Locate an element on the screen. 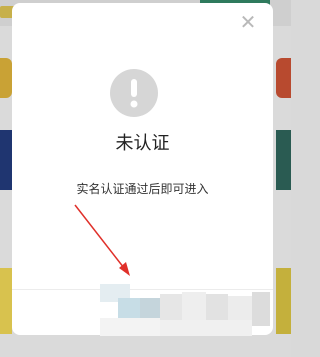 This screenshot has height=357, width=320. obscured-action-button is located at coordinates (183, 312).